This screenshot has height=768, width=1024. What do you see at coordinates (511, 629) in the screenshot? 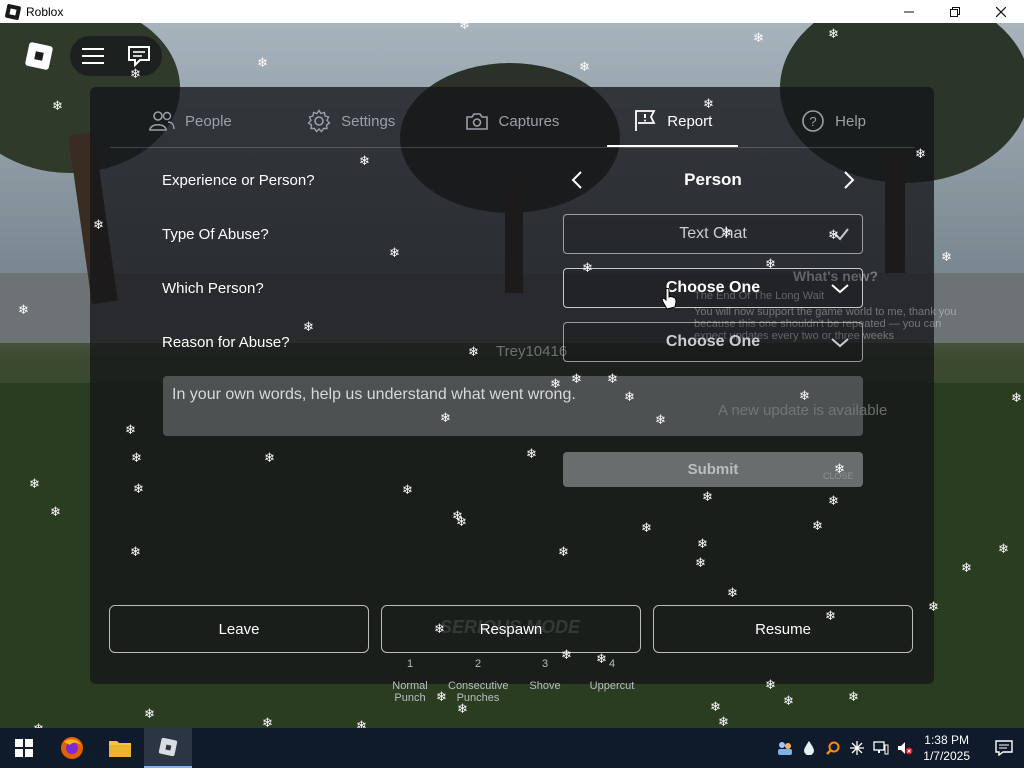
I see `respawn-button: Respawn` at bounding box center [511, 629].